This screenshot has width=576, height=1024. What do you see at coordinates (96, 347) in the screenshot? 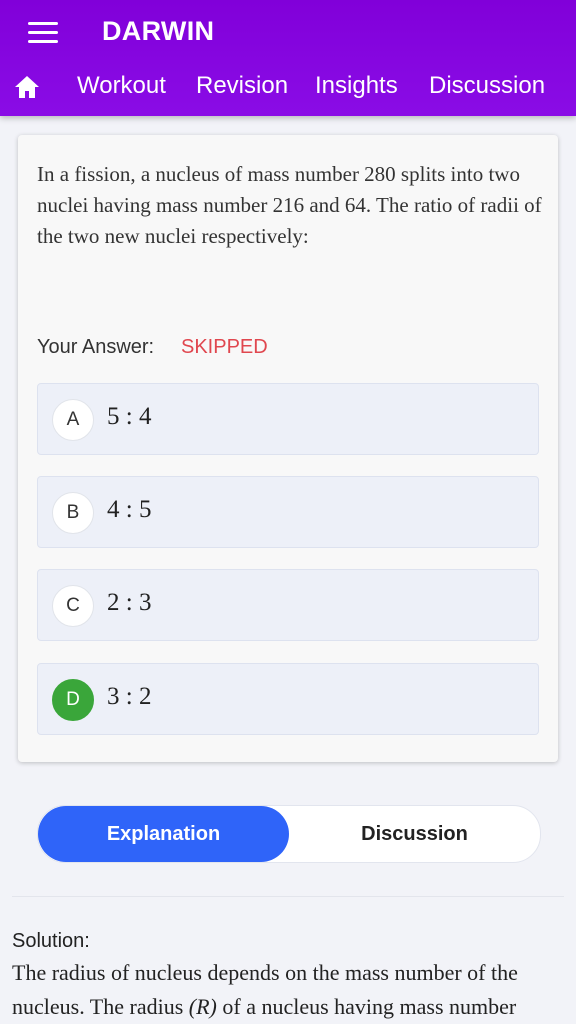
I see `your-answer-label: Your Answer:` at bounding box center [96, 347].